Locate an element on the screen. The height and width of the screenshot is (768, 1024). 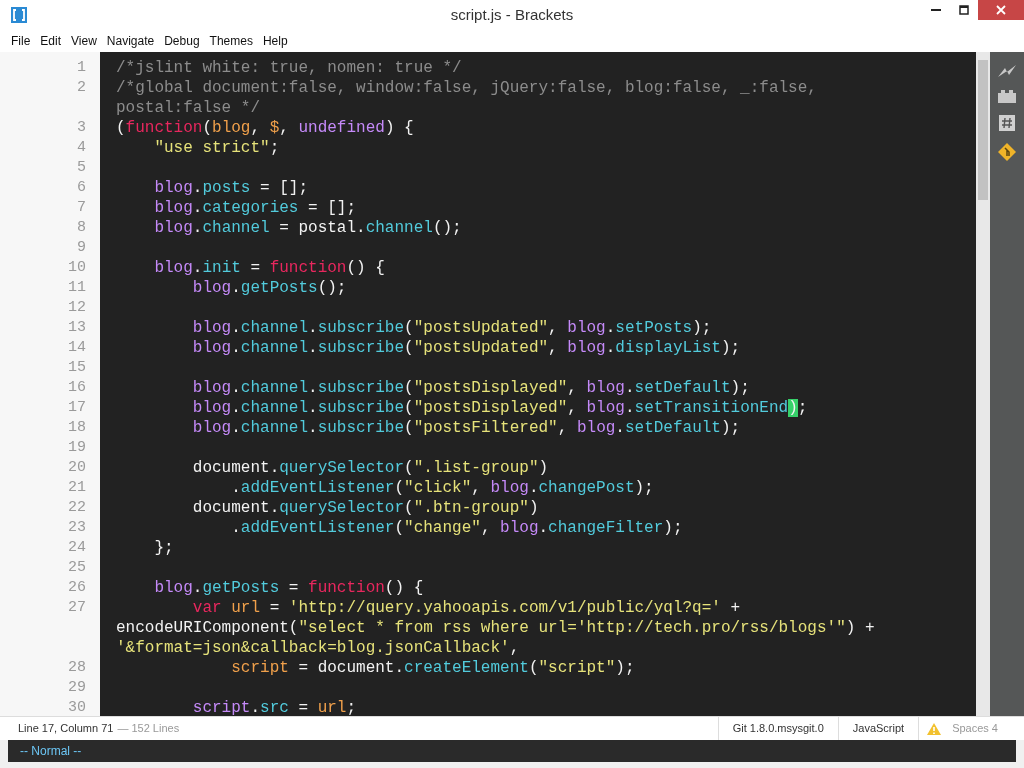
app-icon is located at coordinates (19, 15).